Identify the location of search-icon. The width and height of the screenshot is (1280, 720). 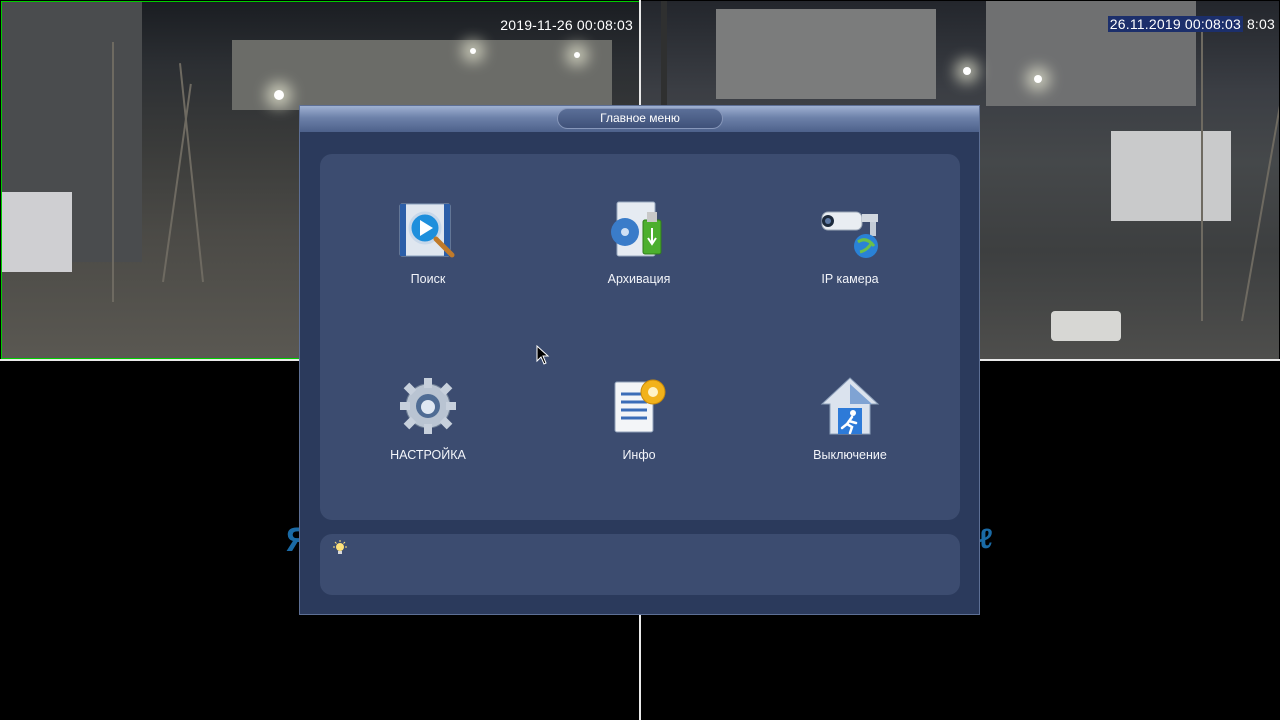
(428, 230).